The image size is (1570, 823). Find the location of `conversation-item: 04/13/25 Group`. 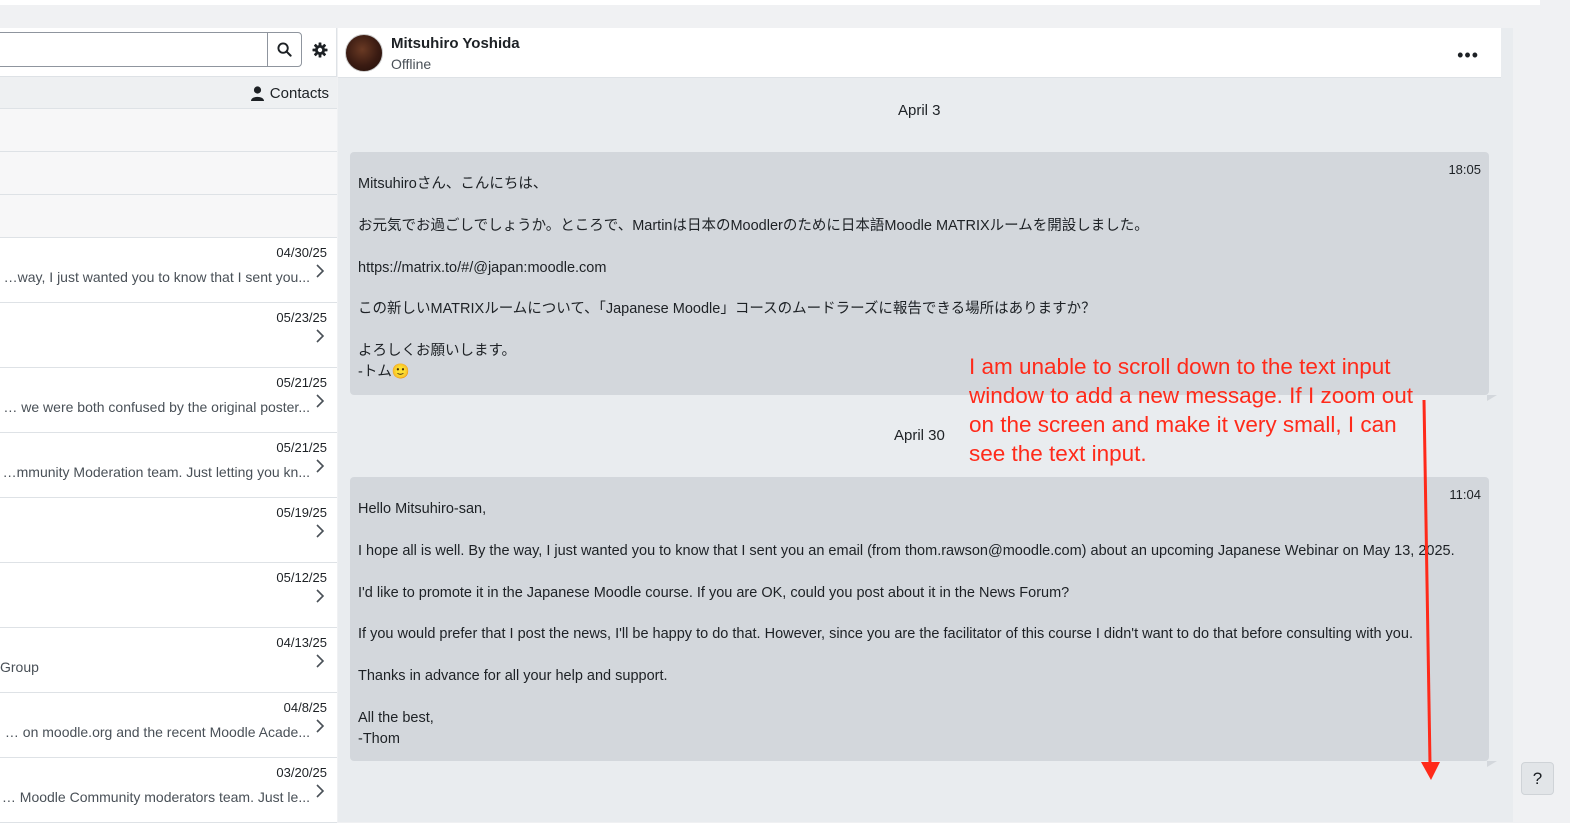

conversation-item: 04/13/25 Group is located at coordinates (168, 660).